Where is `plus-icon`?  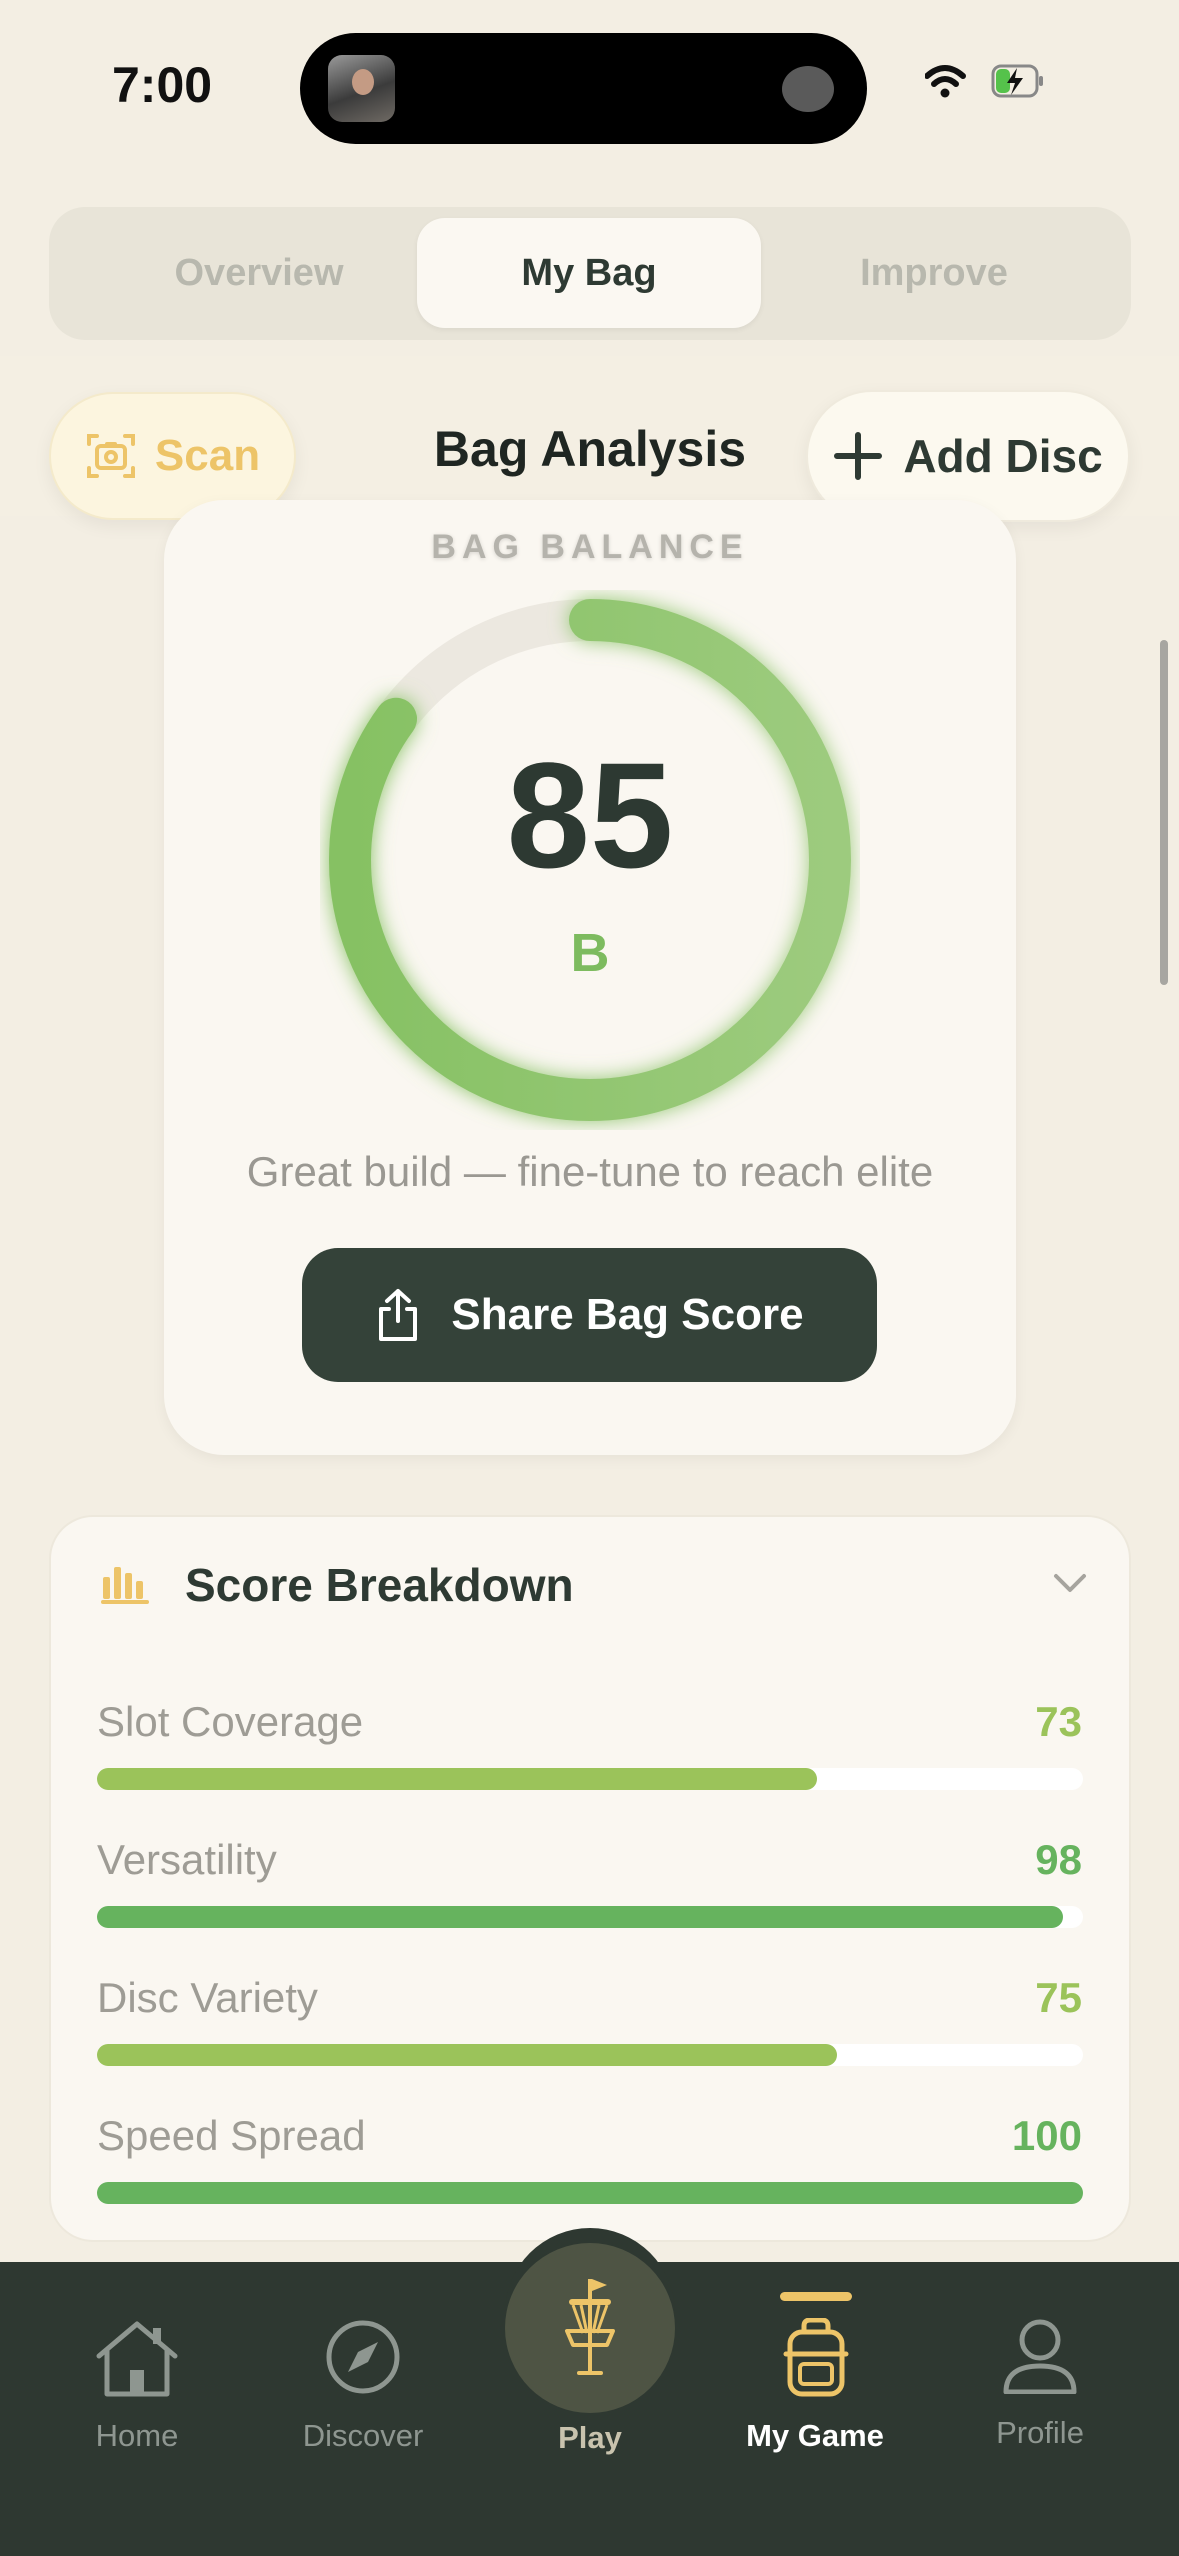 plus-icon is located at coordinates (858, 456).